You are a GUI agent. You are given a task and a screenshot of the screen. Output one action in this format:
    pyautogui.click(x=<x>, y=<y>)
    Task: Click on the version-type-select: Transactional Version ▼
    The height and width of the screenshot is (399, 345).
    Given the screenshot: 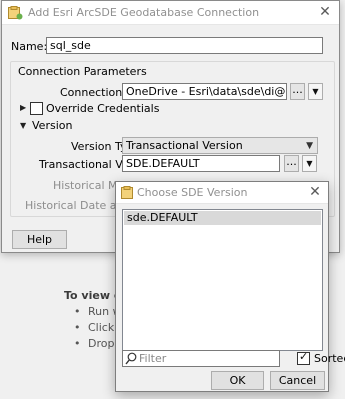 What is the action you would take?
    pyautogui.click(x=220, y=145)
    